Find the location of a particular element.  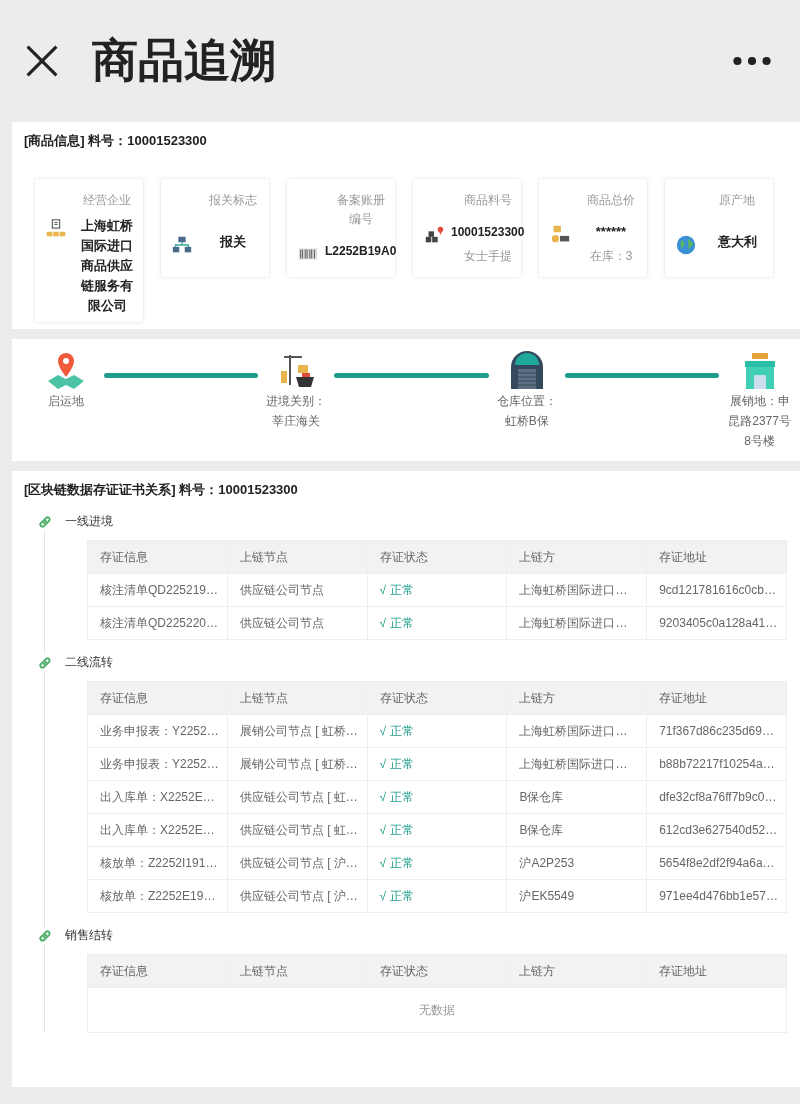

card-value: 上海虹桥国际进口商品供应链服务有限公司 is located at coordinates (107, 266).